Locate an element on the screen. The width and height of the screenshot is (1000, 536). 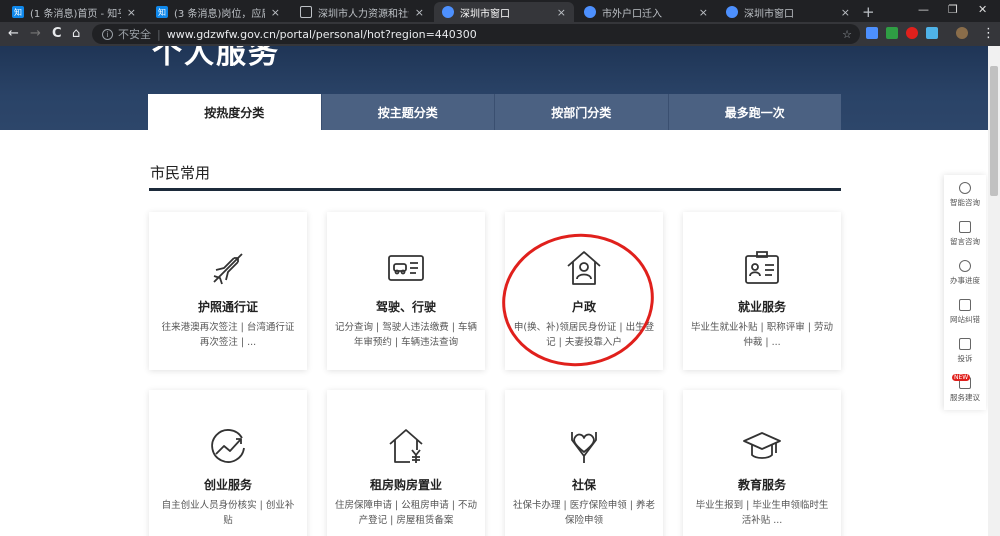
document-icon is located at coordinates (306, 12).